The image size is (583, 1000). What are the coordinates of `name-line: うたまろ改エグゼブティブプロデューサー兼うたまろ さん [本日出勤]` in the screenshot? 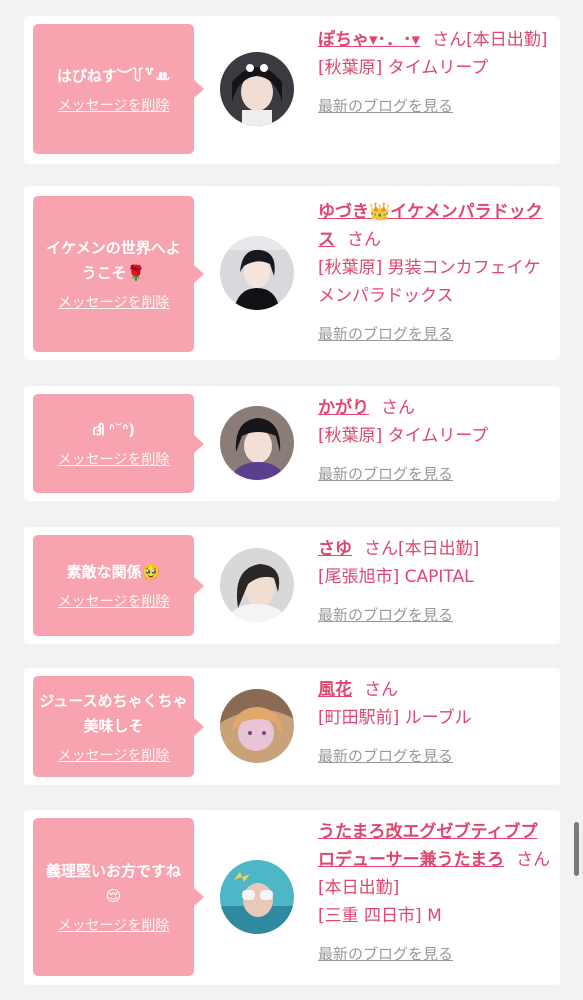 It's located at (436, 860).